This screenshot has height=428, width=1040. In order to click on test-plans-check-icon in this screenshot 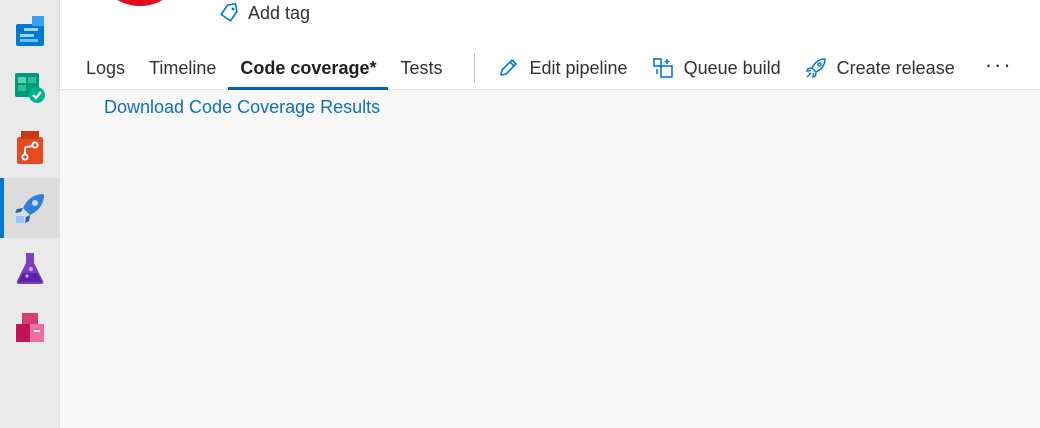, I will do `click(29, 88)`.